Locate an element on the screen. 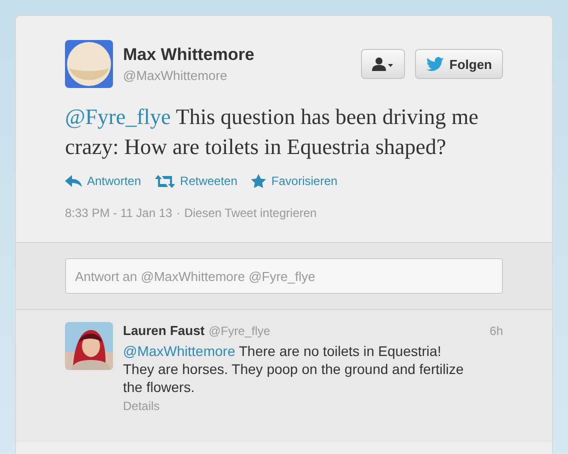 The width and height of the screenshot is (568, 454). retweet-icon is located at coordinates (165, 181).